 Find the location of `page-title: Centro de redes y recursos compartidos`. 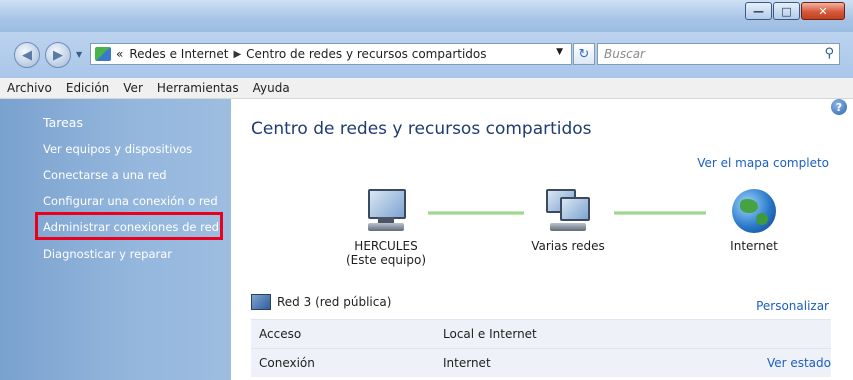

page-title: Centro de redes y recursos compartidos is located at coordinates (421, 129).